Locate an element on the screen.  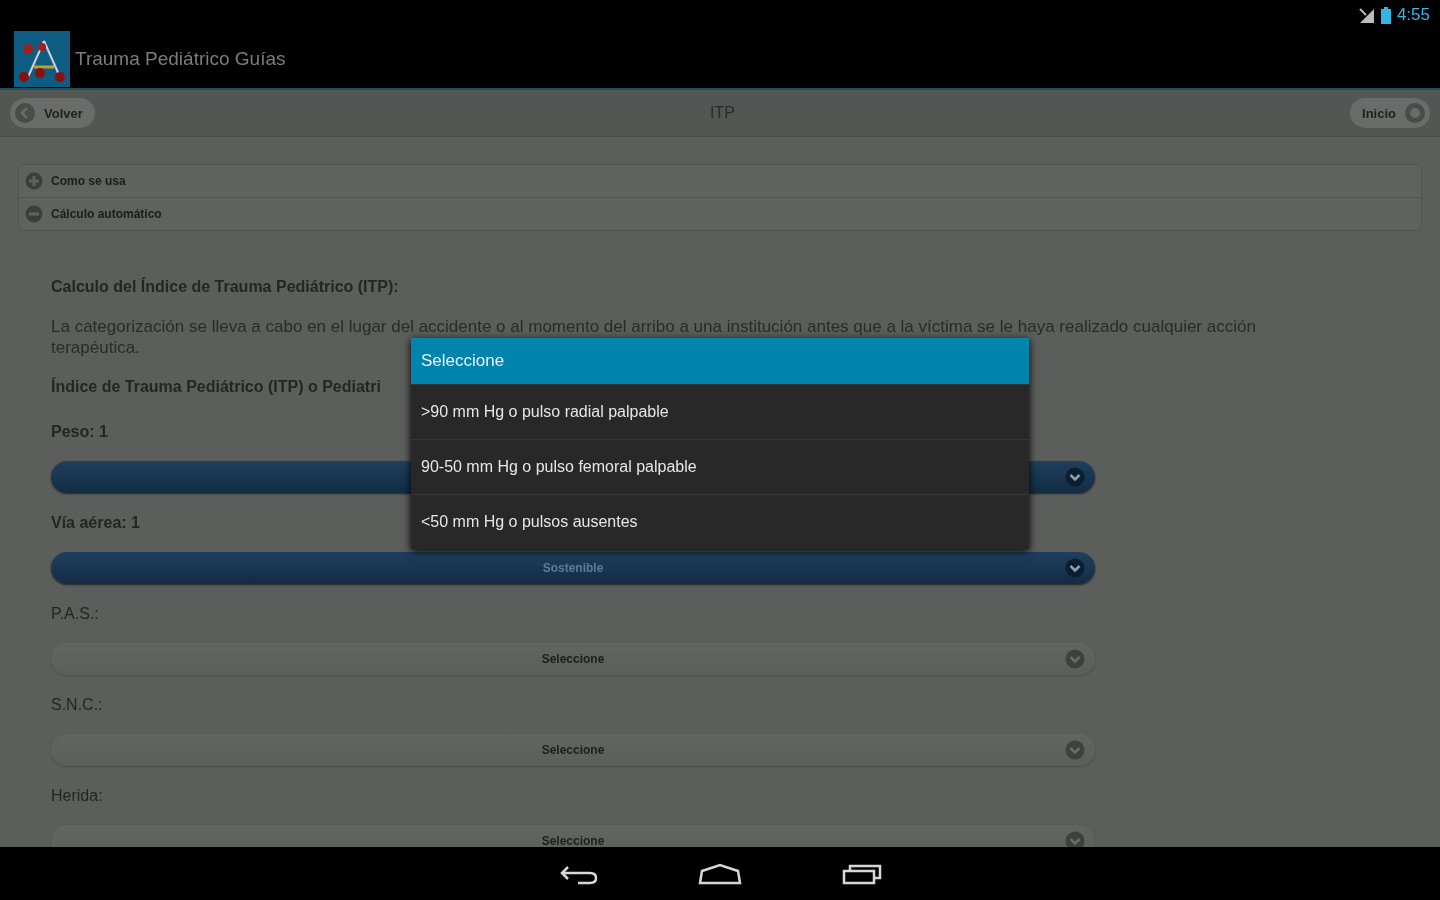
option-item: 90-50 mm Hg o pulso femoral palpable is located at coordinates (720, 466).